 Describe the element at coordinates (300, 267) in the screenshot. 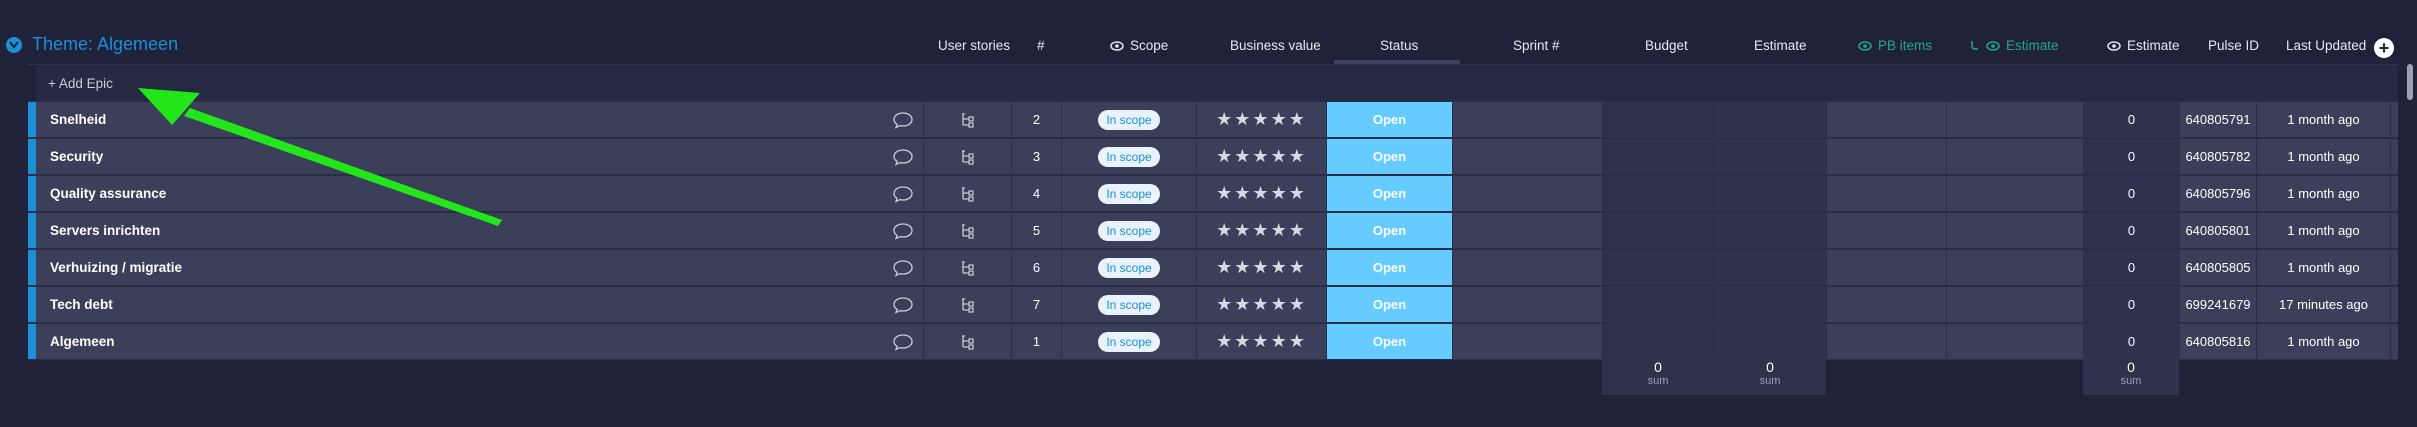

I see `epic-name: Verhuizing / migratie` at that location.